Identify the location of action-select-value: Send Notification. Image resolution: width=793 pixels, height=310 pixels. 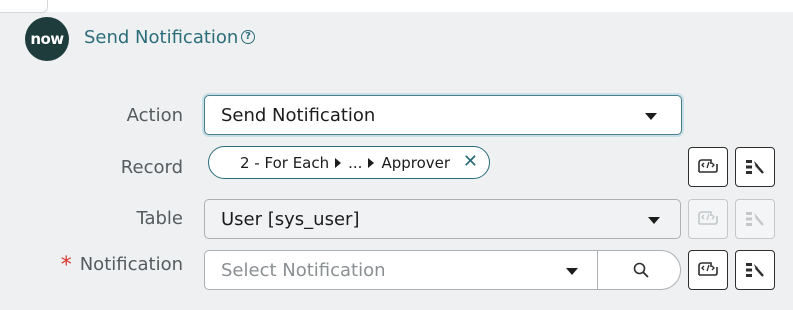
(298, 115).